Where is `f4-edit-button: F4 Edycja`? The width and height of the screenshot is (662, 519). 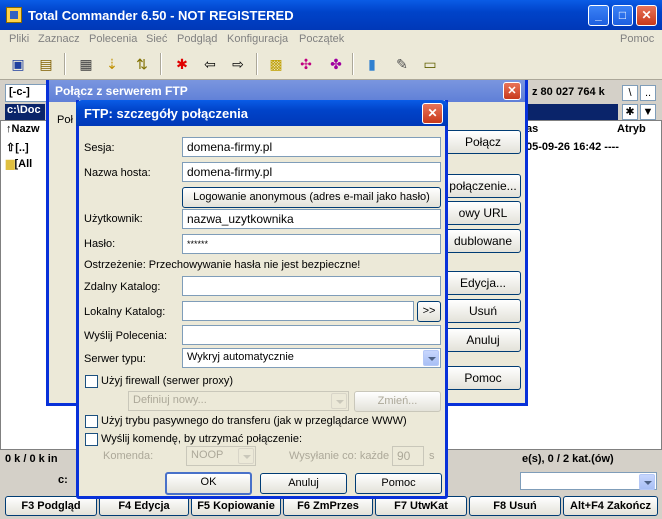
f4-edit-button: F4 Edycja is located at coordinates (144, 506).